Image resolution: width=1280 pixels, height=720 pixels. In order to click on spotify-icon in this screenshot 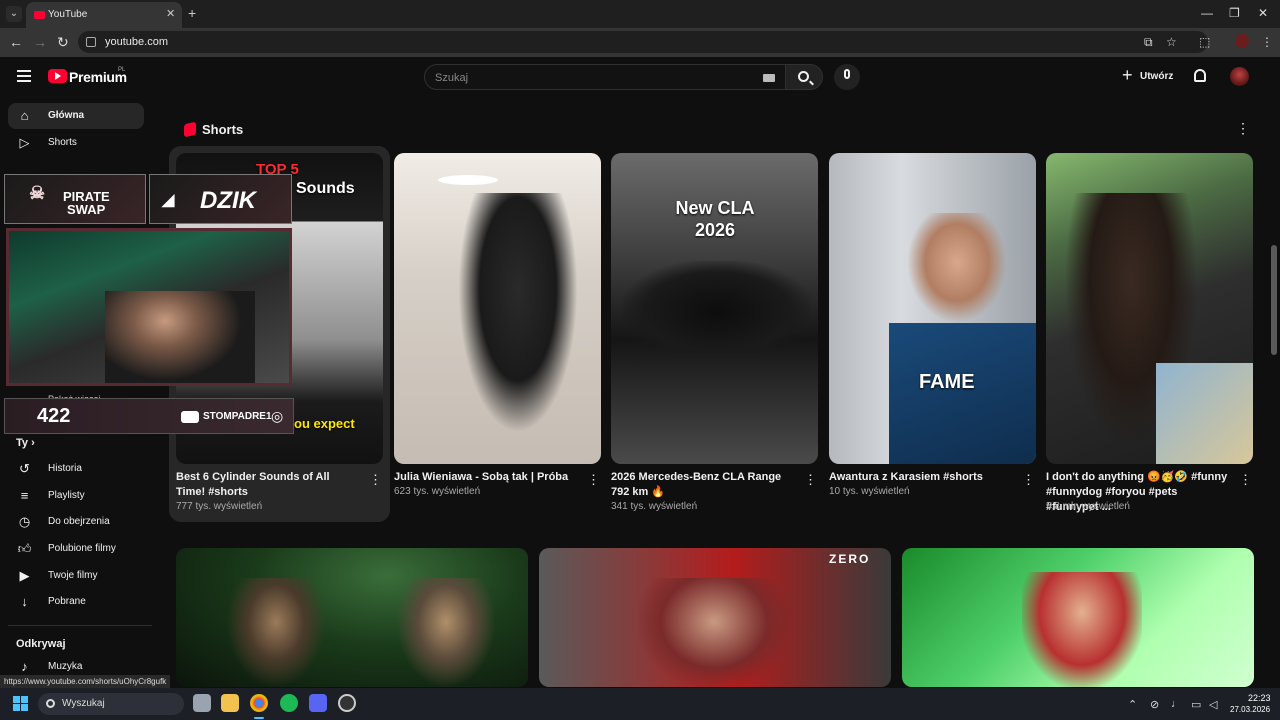, I will do `click(289, 703)`.